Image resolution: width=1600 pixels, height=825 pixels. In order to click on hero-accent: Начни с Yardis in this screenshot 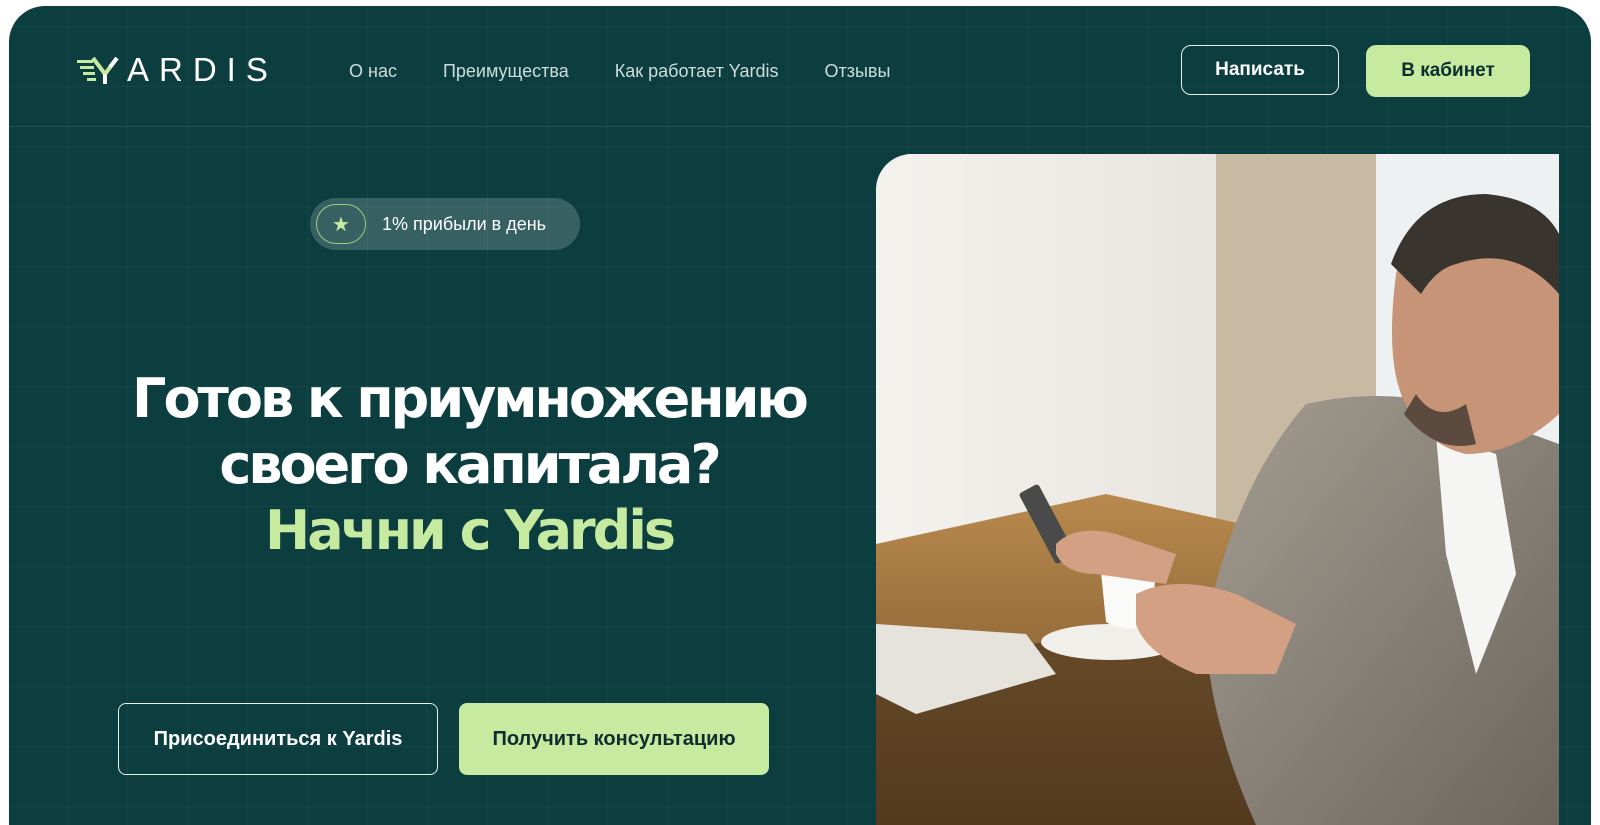, I will do `click(470, 530)`.